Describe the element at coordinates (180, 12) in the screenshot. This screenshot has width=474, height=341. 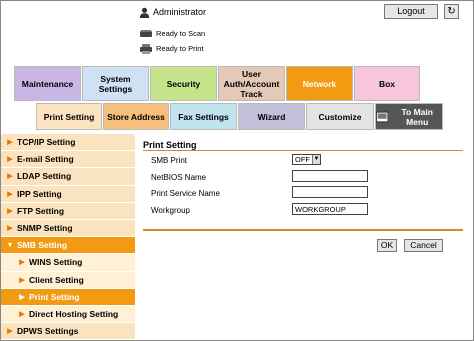
I see `user-name: Administrator` at that location.